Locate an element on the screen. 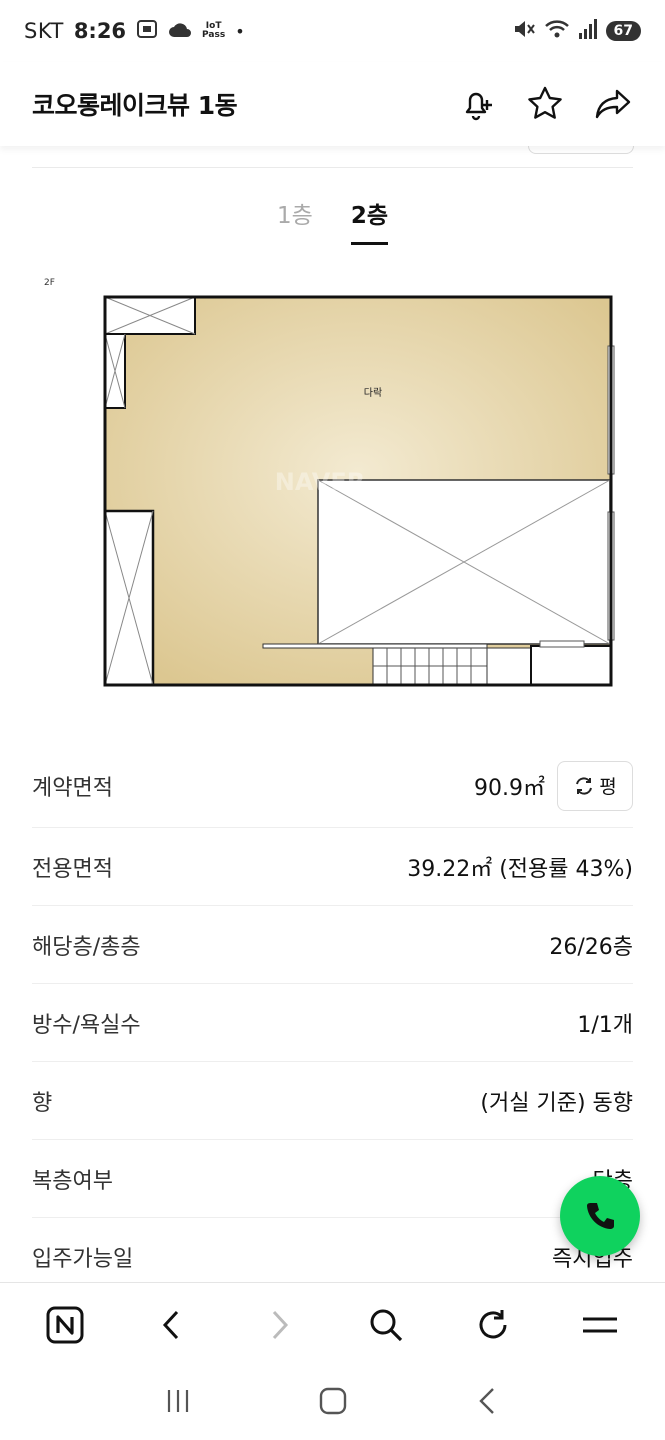 Image resolution: width=665 pixels, height=1440 pixels. search-button is located at coordinates (386, 1325).